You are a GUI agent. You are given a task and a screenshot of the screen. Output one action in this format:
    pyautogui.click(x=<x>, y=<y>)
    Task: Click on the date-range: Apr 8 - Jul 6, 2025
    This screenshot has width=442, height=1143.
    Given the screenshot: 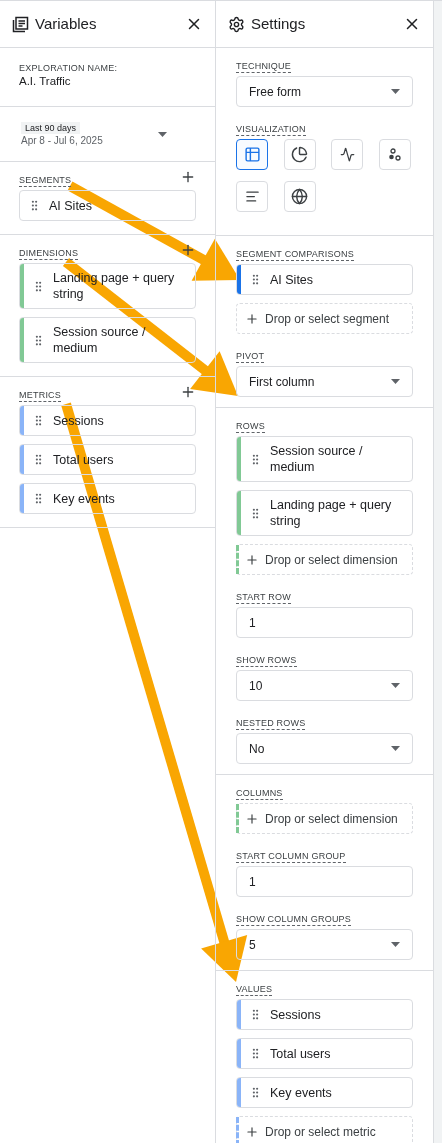 What is the action you would take?
    pyautogui.click(x=62, y=140)
    